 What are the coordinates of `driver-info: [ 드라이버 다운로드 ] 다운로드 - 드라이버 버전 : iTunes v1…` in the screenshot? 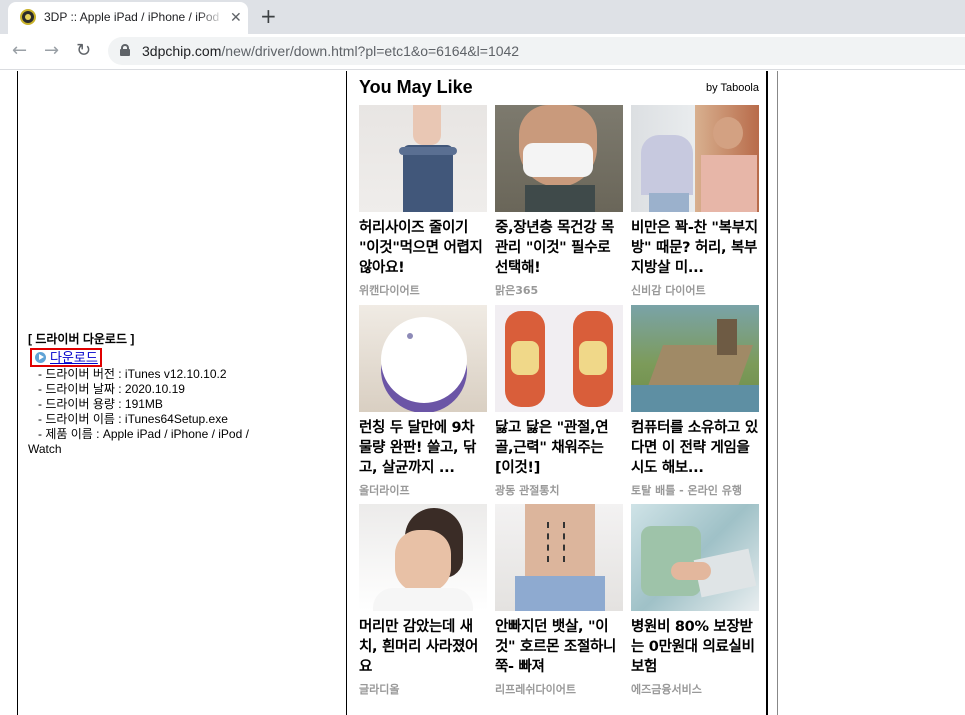 It's located at (178, 394).